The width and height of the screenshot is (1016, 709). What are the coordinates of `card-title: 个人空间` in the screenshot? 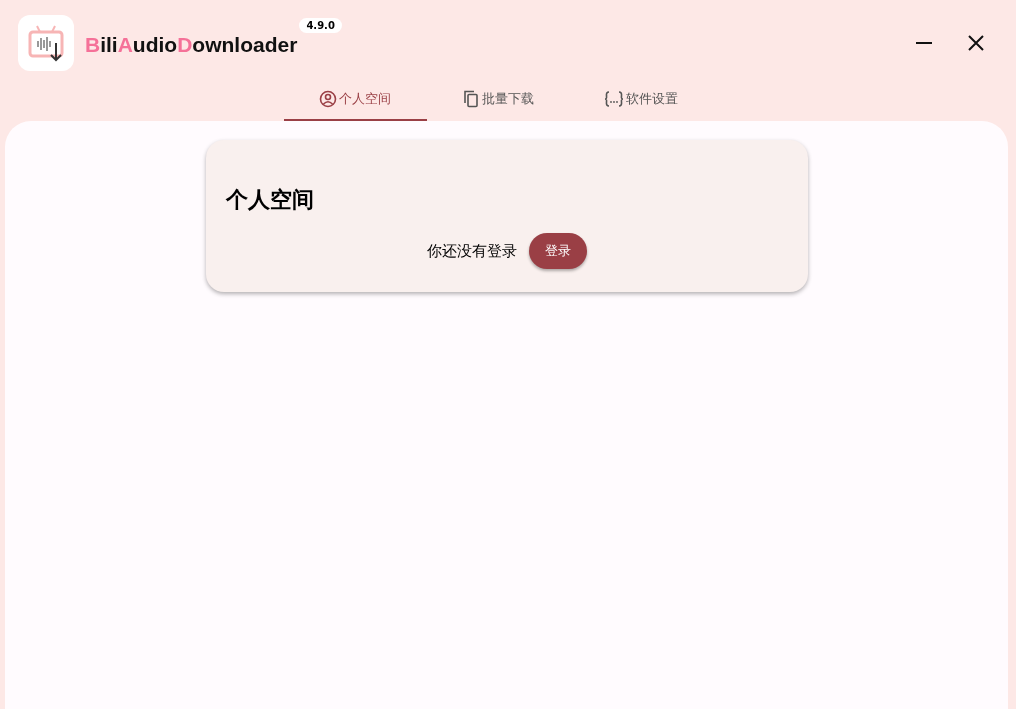 It's located at (270, 200).